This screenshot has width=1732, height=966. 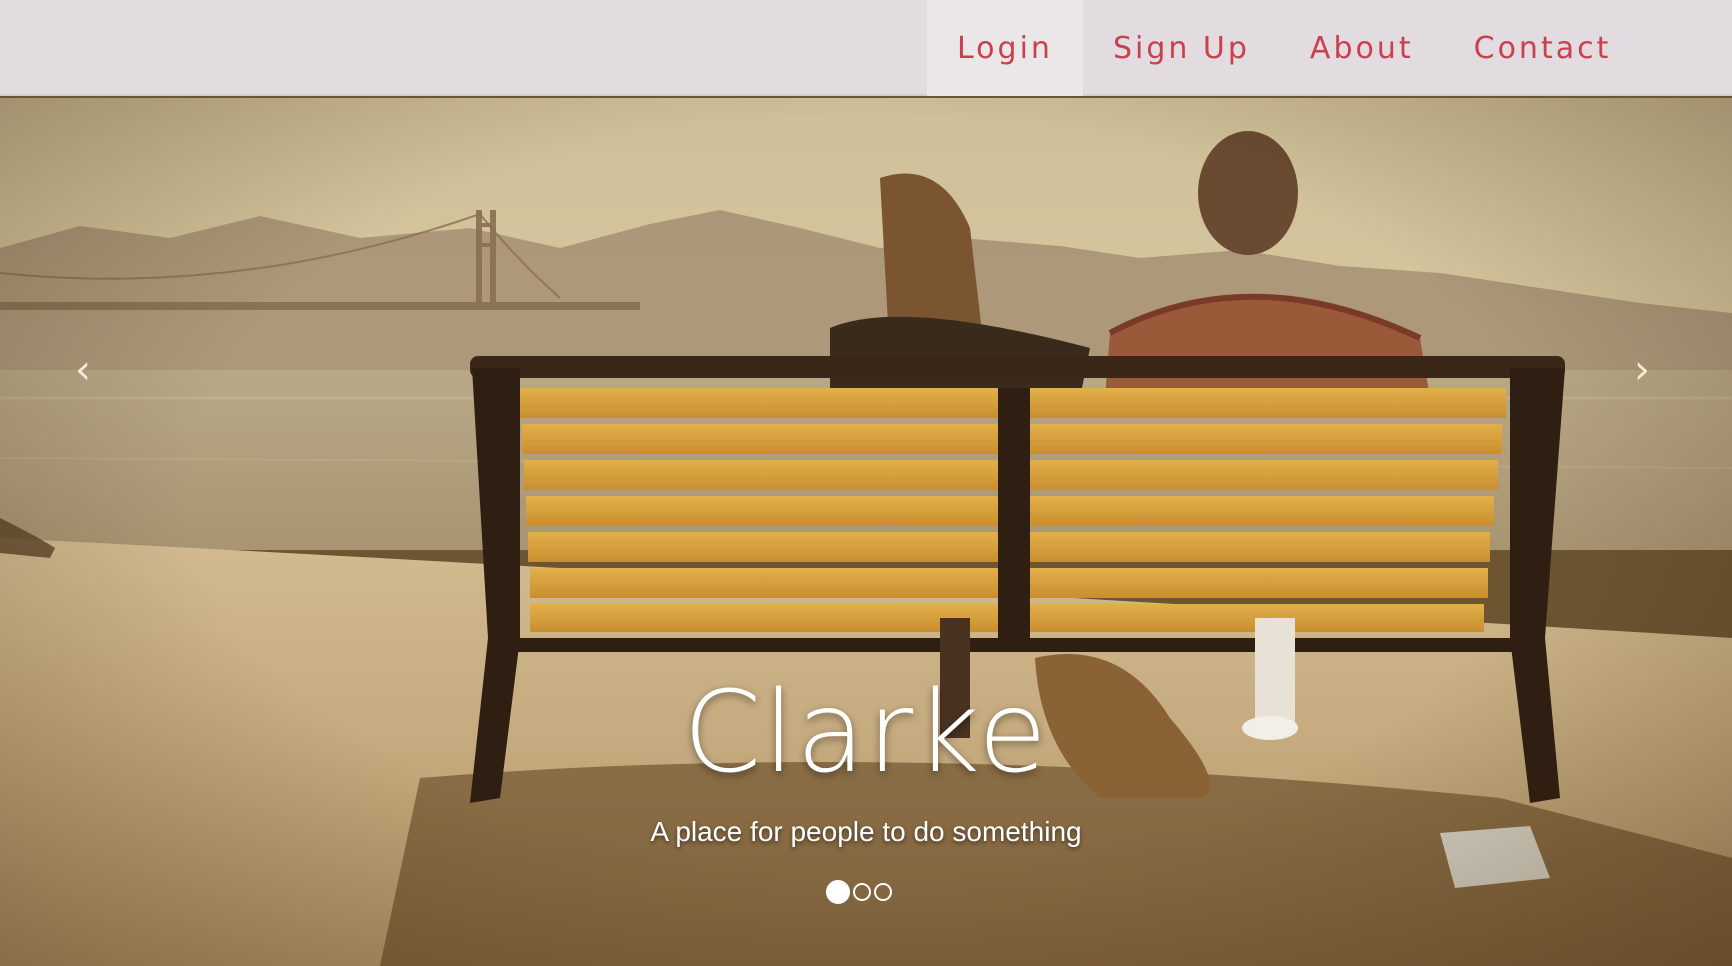 I want to click on nav-signup-link: Sign Up, so click(x=1181, y=48).